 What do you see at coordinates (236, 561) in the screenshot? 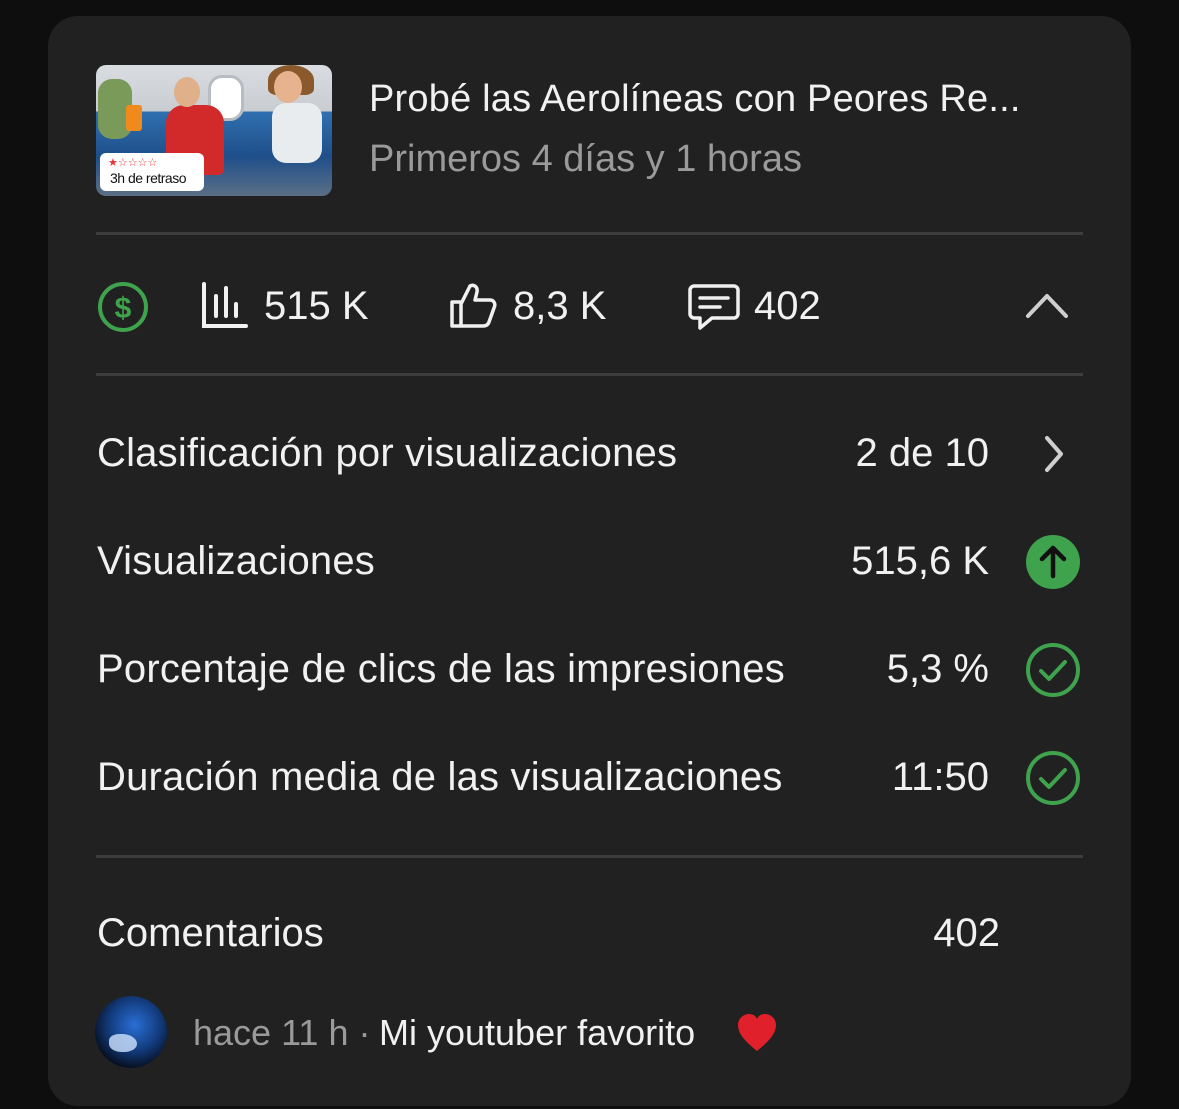
I see `metric-views-label: Visualizaciones` at bounding box center [236, 561].